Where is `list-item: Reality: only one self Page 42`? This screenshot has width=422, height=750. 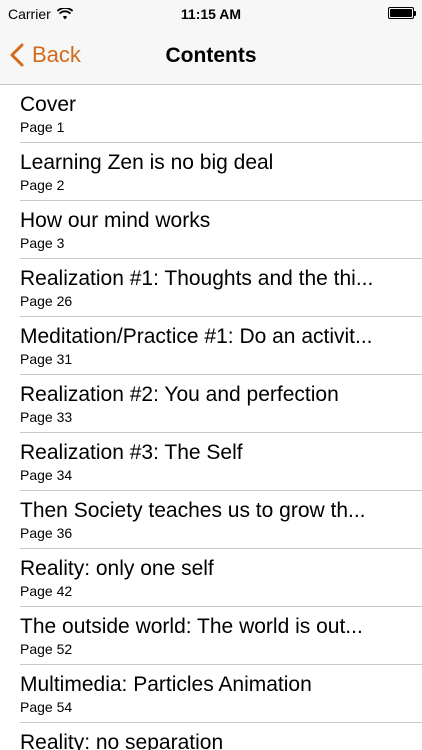 list-item: Reality: only one self Page 42 is located at coordinates (211, 578).